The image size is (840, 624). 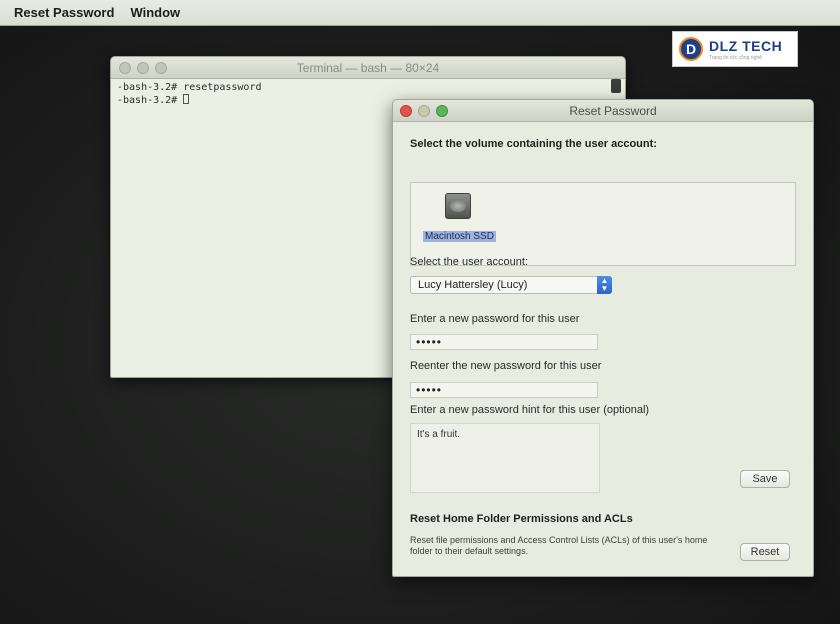 I want to click on volume-name: Macintosh SSD, so click(x=459, y=236).